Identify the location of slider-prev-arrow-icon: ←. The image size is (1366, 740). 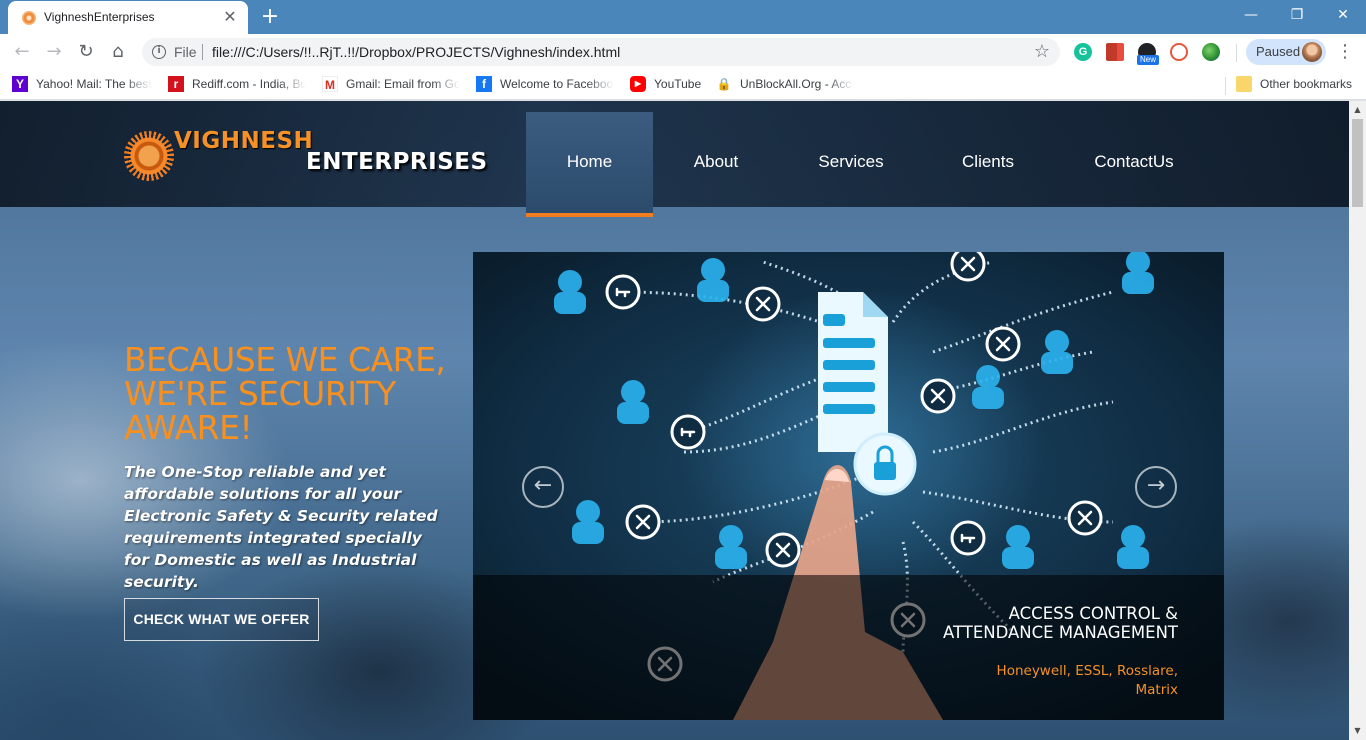
(543, 487).